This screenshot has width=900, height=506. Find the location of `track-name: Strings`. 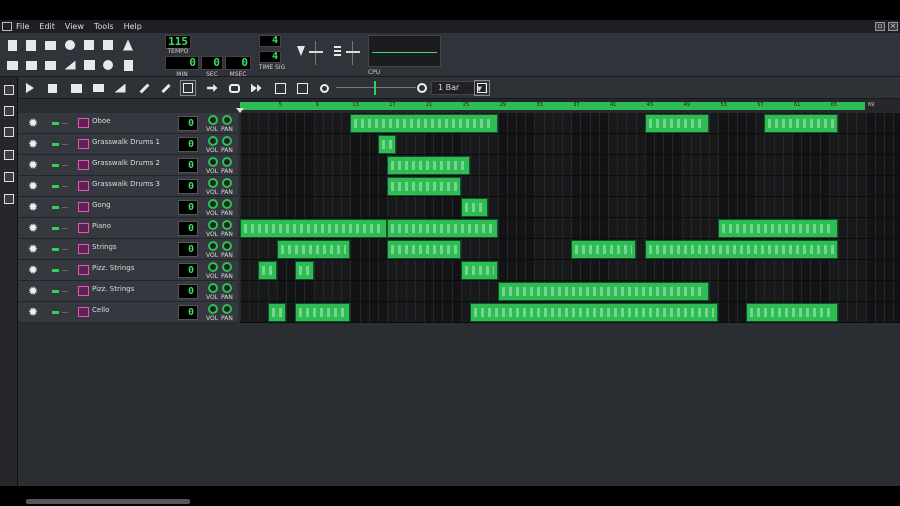

track-name: Strings is located at coordinates (104, 247).